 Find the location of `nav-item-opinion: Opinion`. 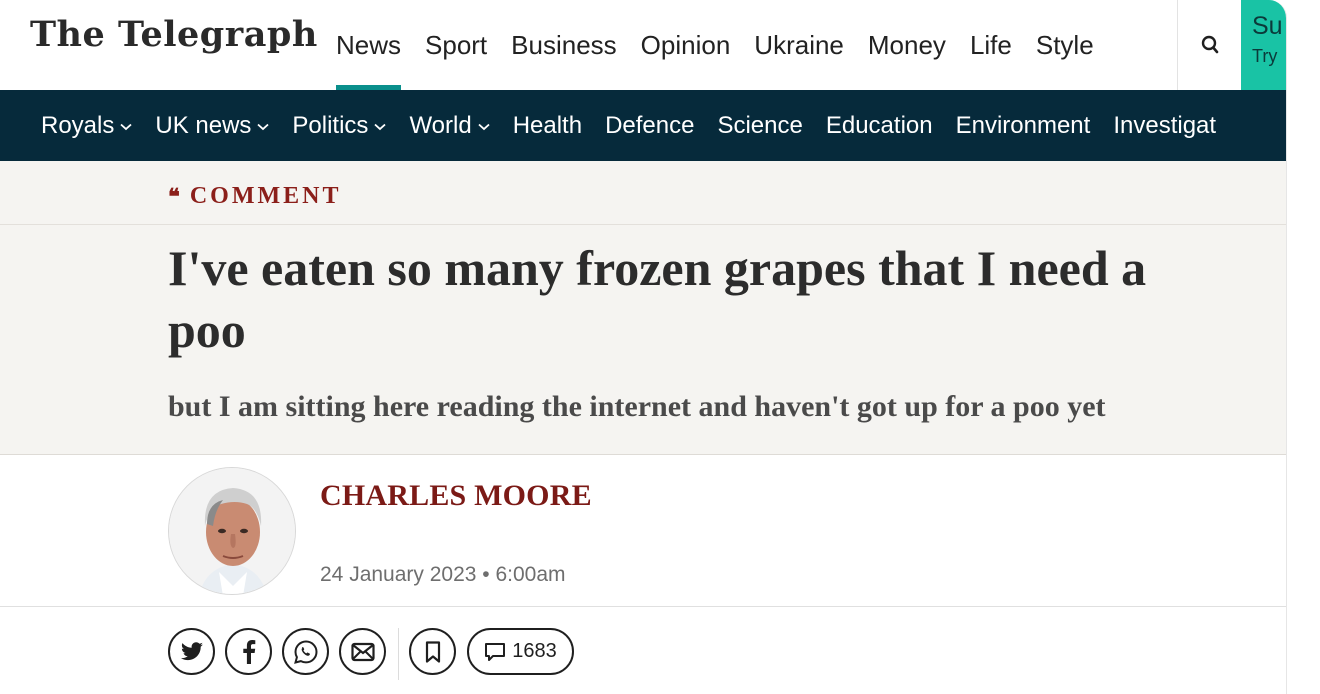

nav-item-opinion: Opinion is located at coordinates (686, 45).